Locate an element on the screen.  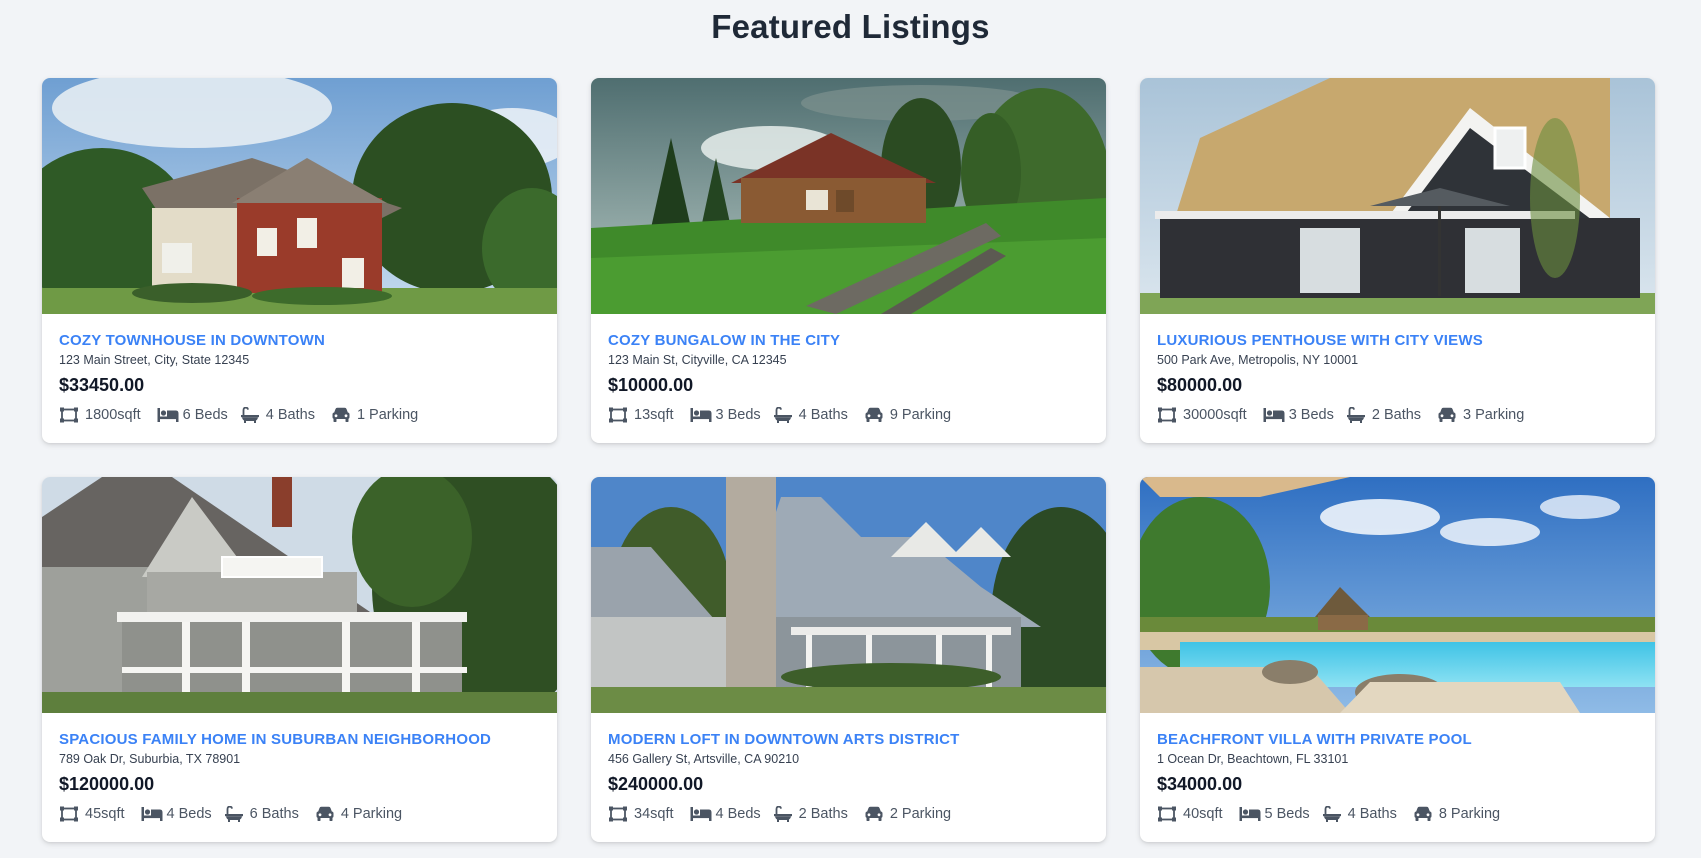
feature-baths-value: 6 Baths is located at coordinates (274, 814).